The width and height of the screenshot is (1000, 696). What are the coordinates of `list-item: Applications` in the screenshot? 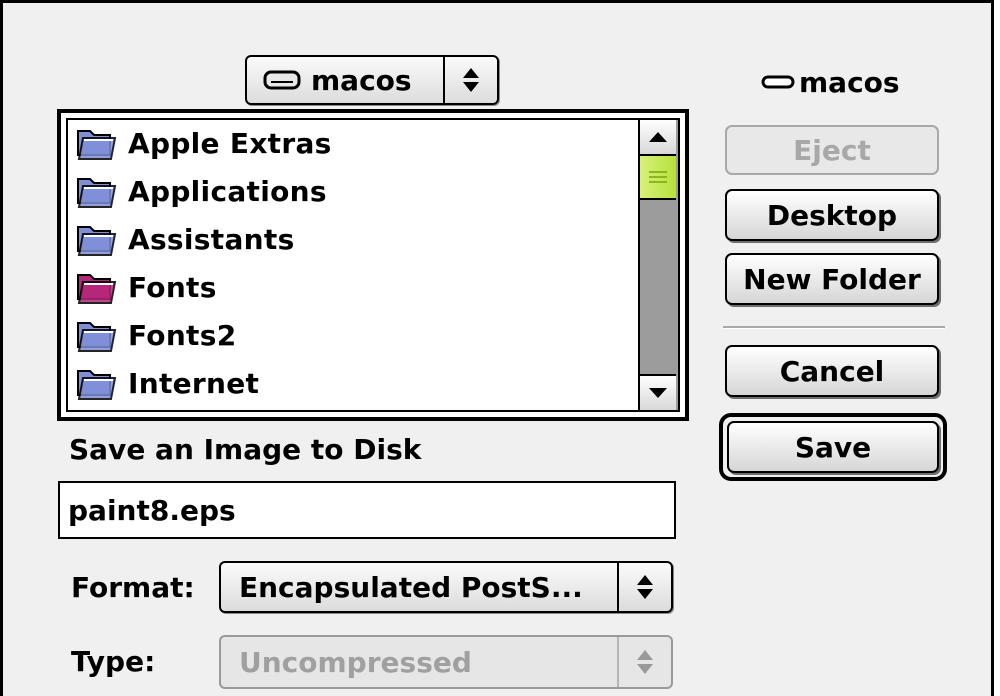 It's located at (200, 191).